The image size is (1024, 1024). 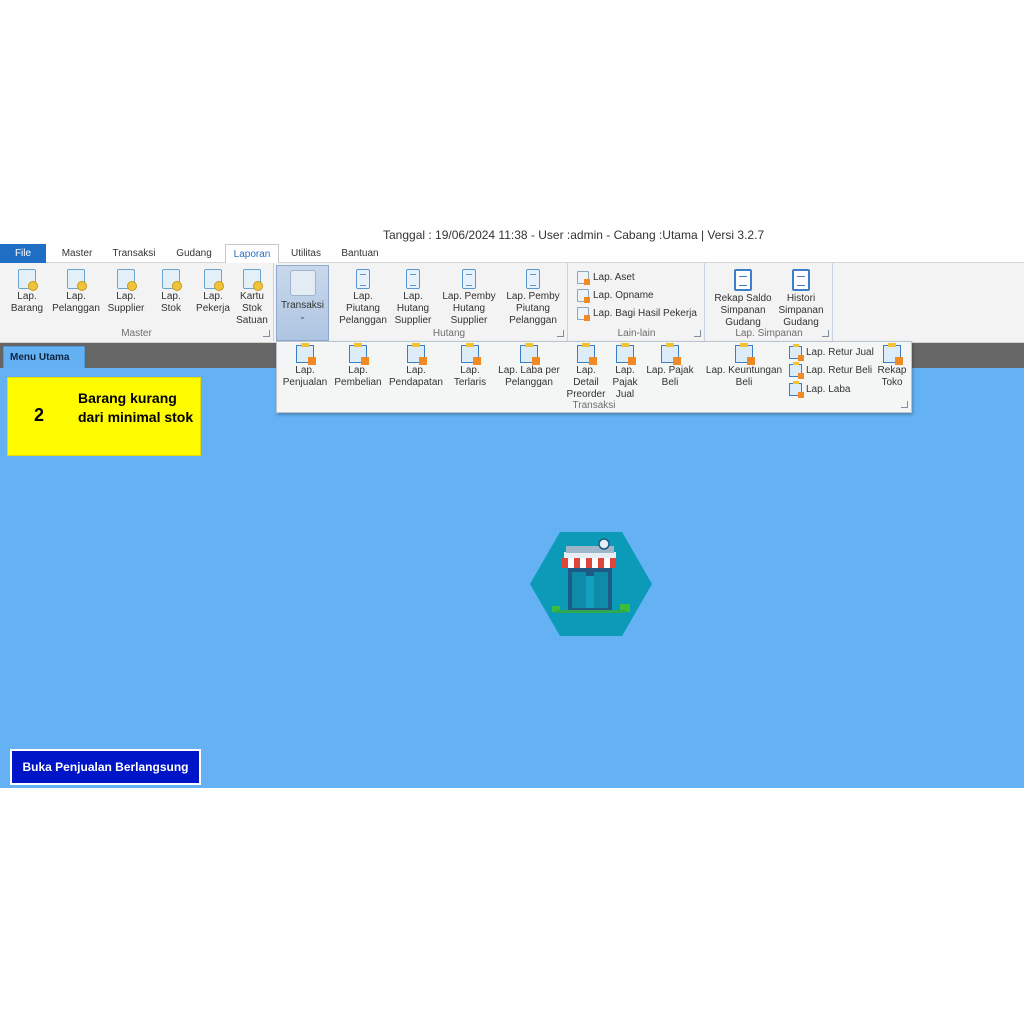 What do you see at coordinates (769, 333) in the screenshot?
I see `group-label-simpanan: Lap. Simpanan` at bounding box center [769, 333].